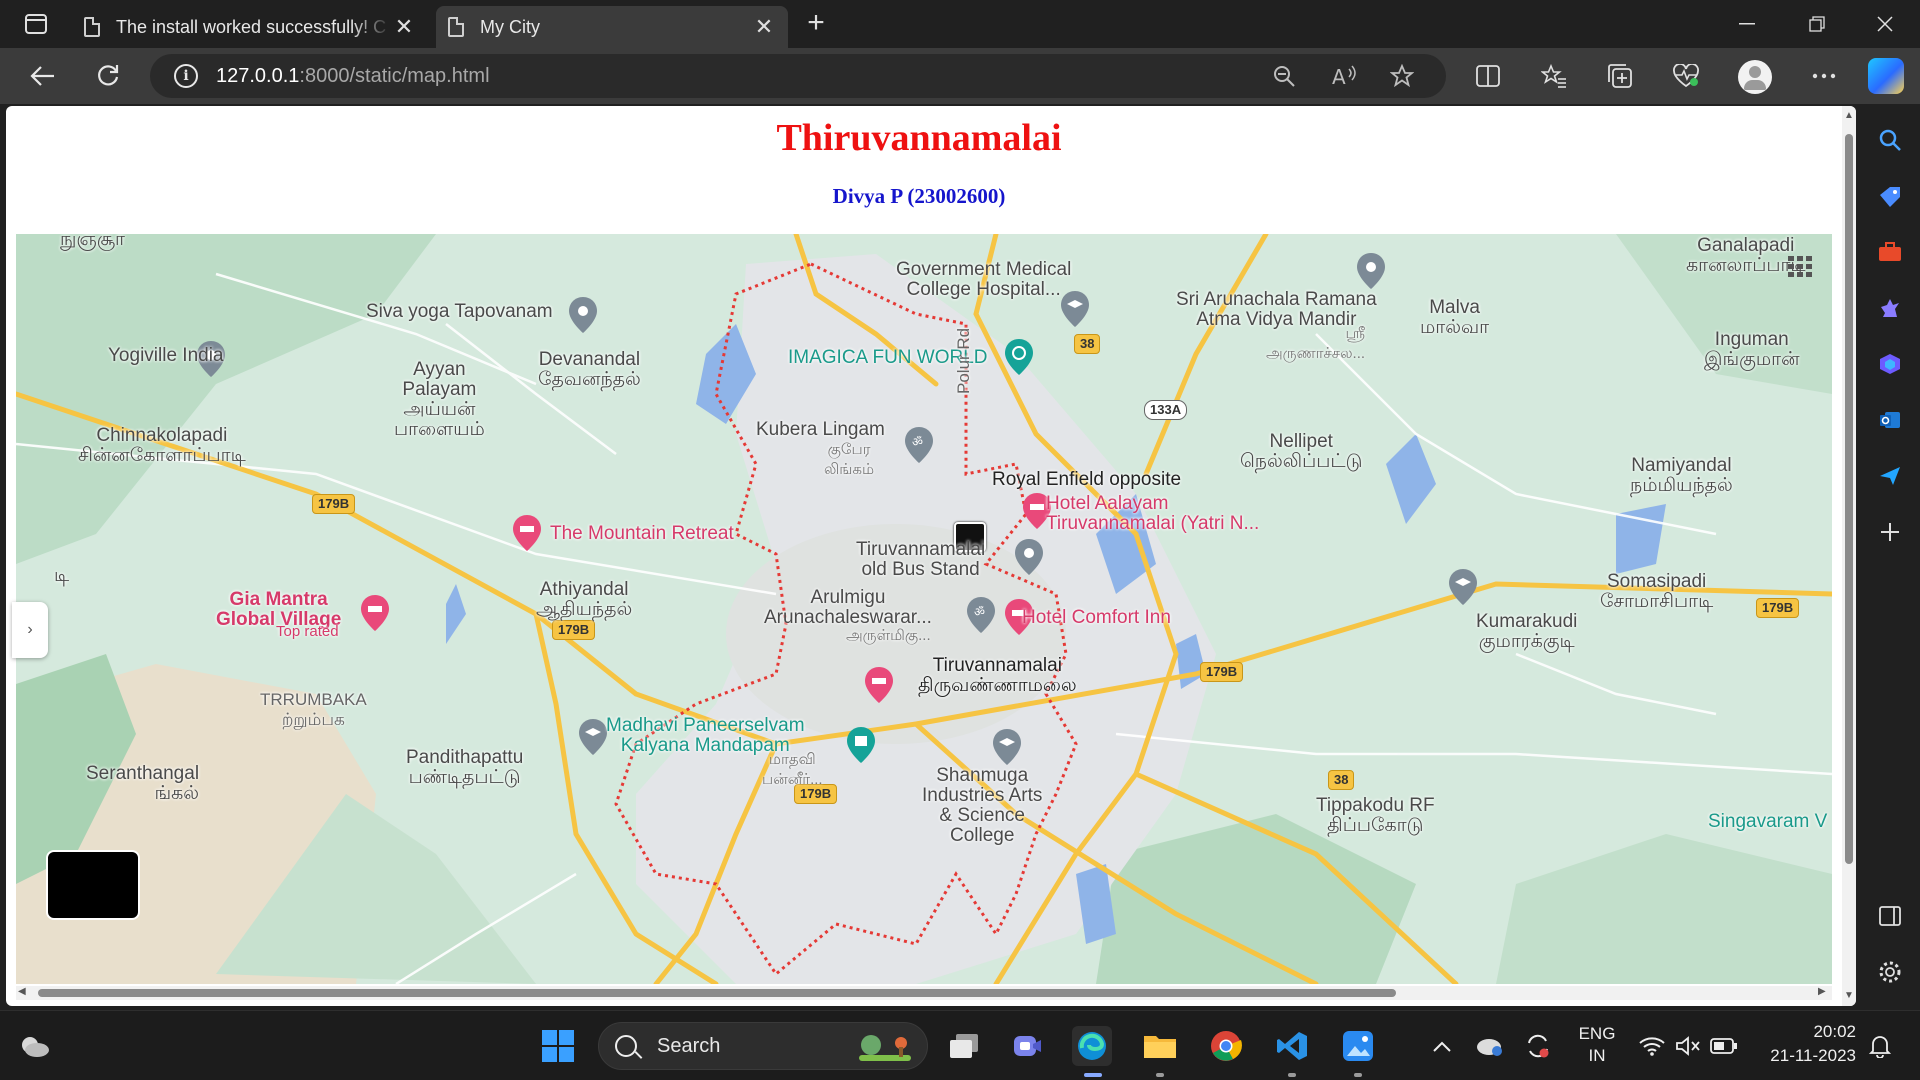  What do you see at coordinates (1890, 140) in the screenshot?
I see `sidebar-search-icon` at bounding box center [1890, 140].